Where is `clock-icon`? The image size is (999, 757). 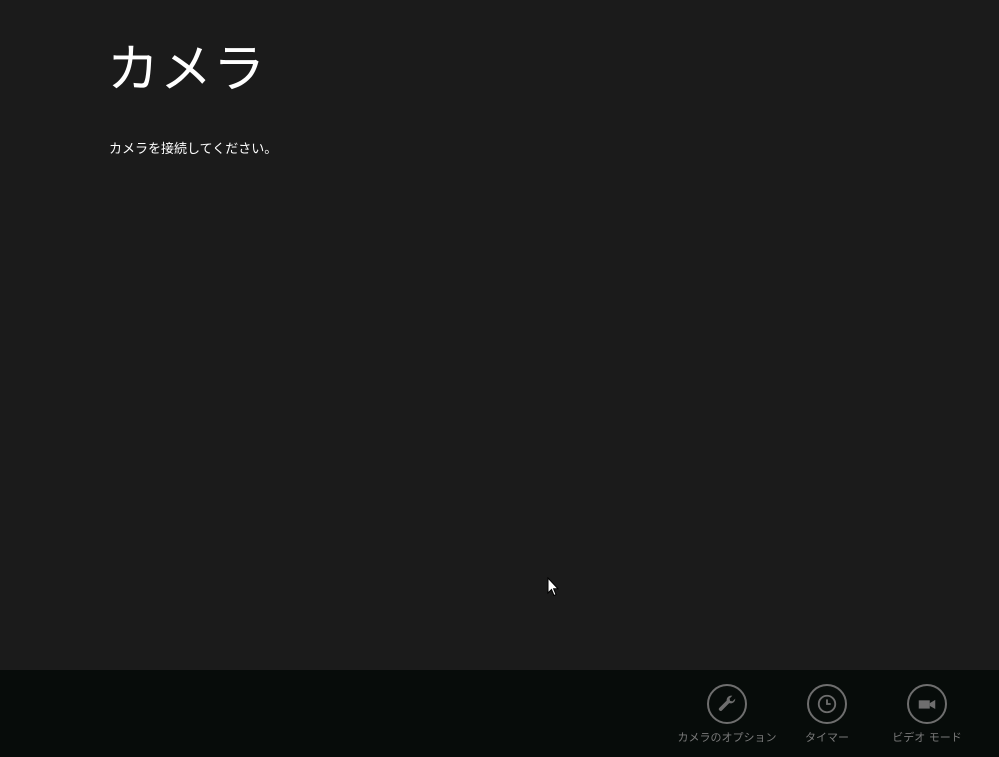 clock-icon is located at coordinates (827, 704).